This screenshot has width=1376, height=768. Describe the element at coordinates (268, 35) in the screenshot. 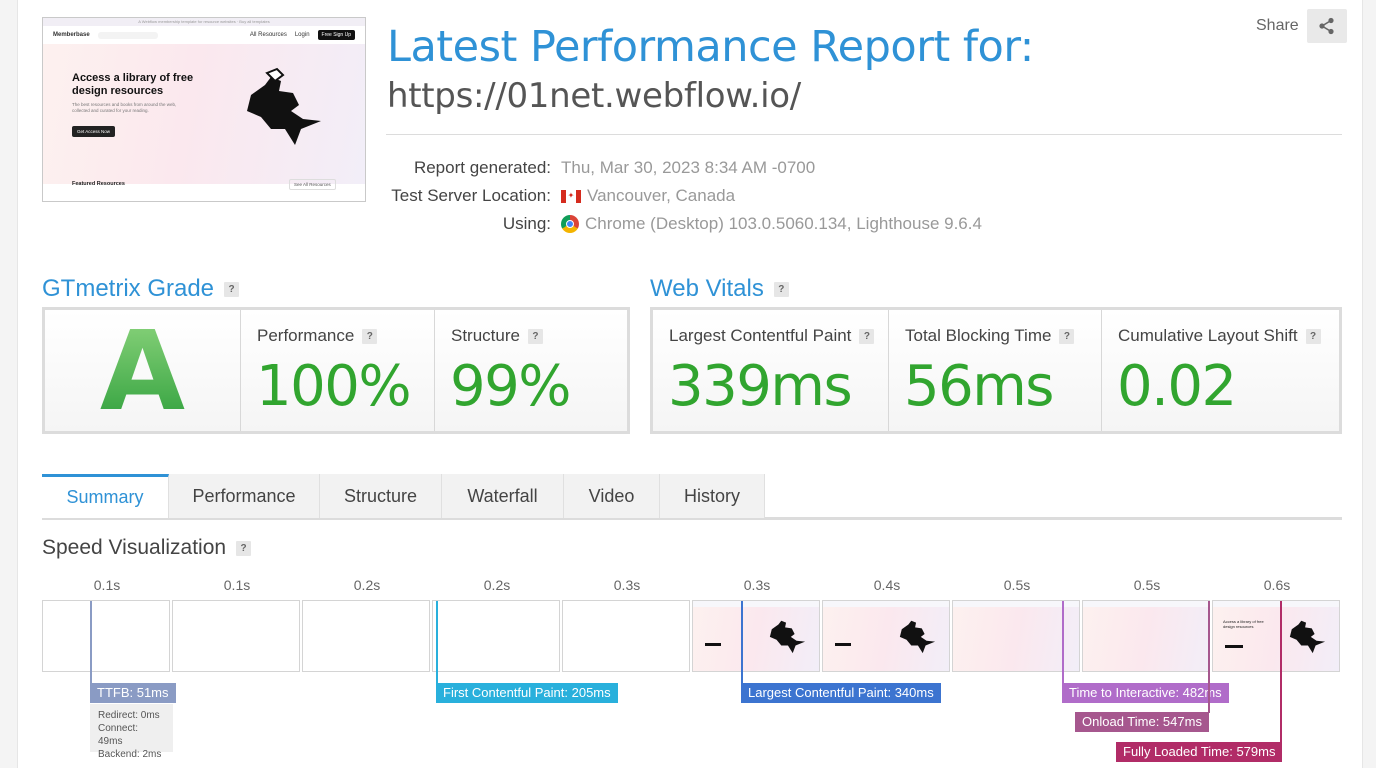

I see `thumbnail-nav-link: All Resources` at that location.